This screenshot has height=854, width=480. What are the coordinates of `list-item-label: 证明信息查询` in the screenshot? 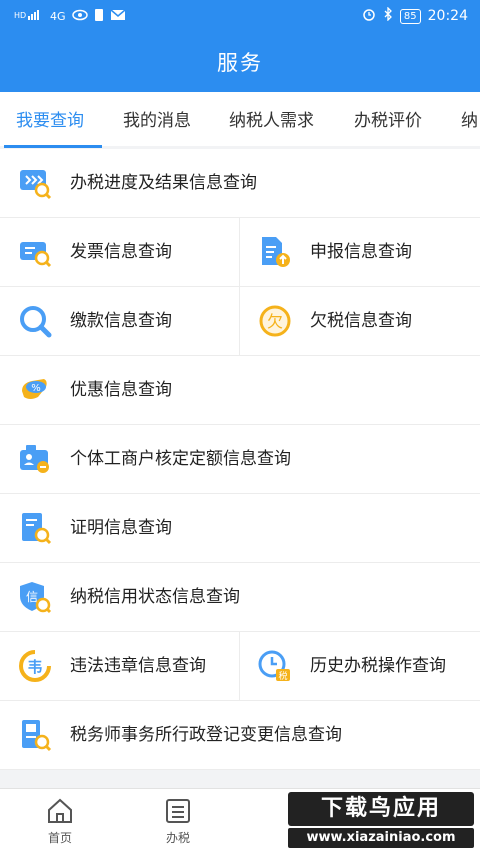 It's located at (121, 528).